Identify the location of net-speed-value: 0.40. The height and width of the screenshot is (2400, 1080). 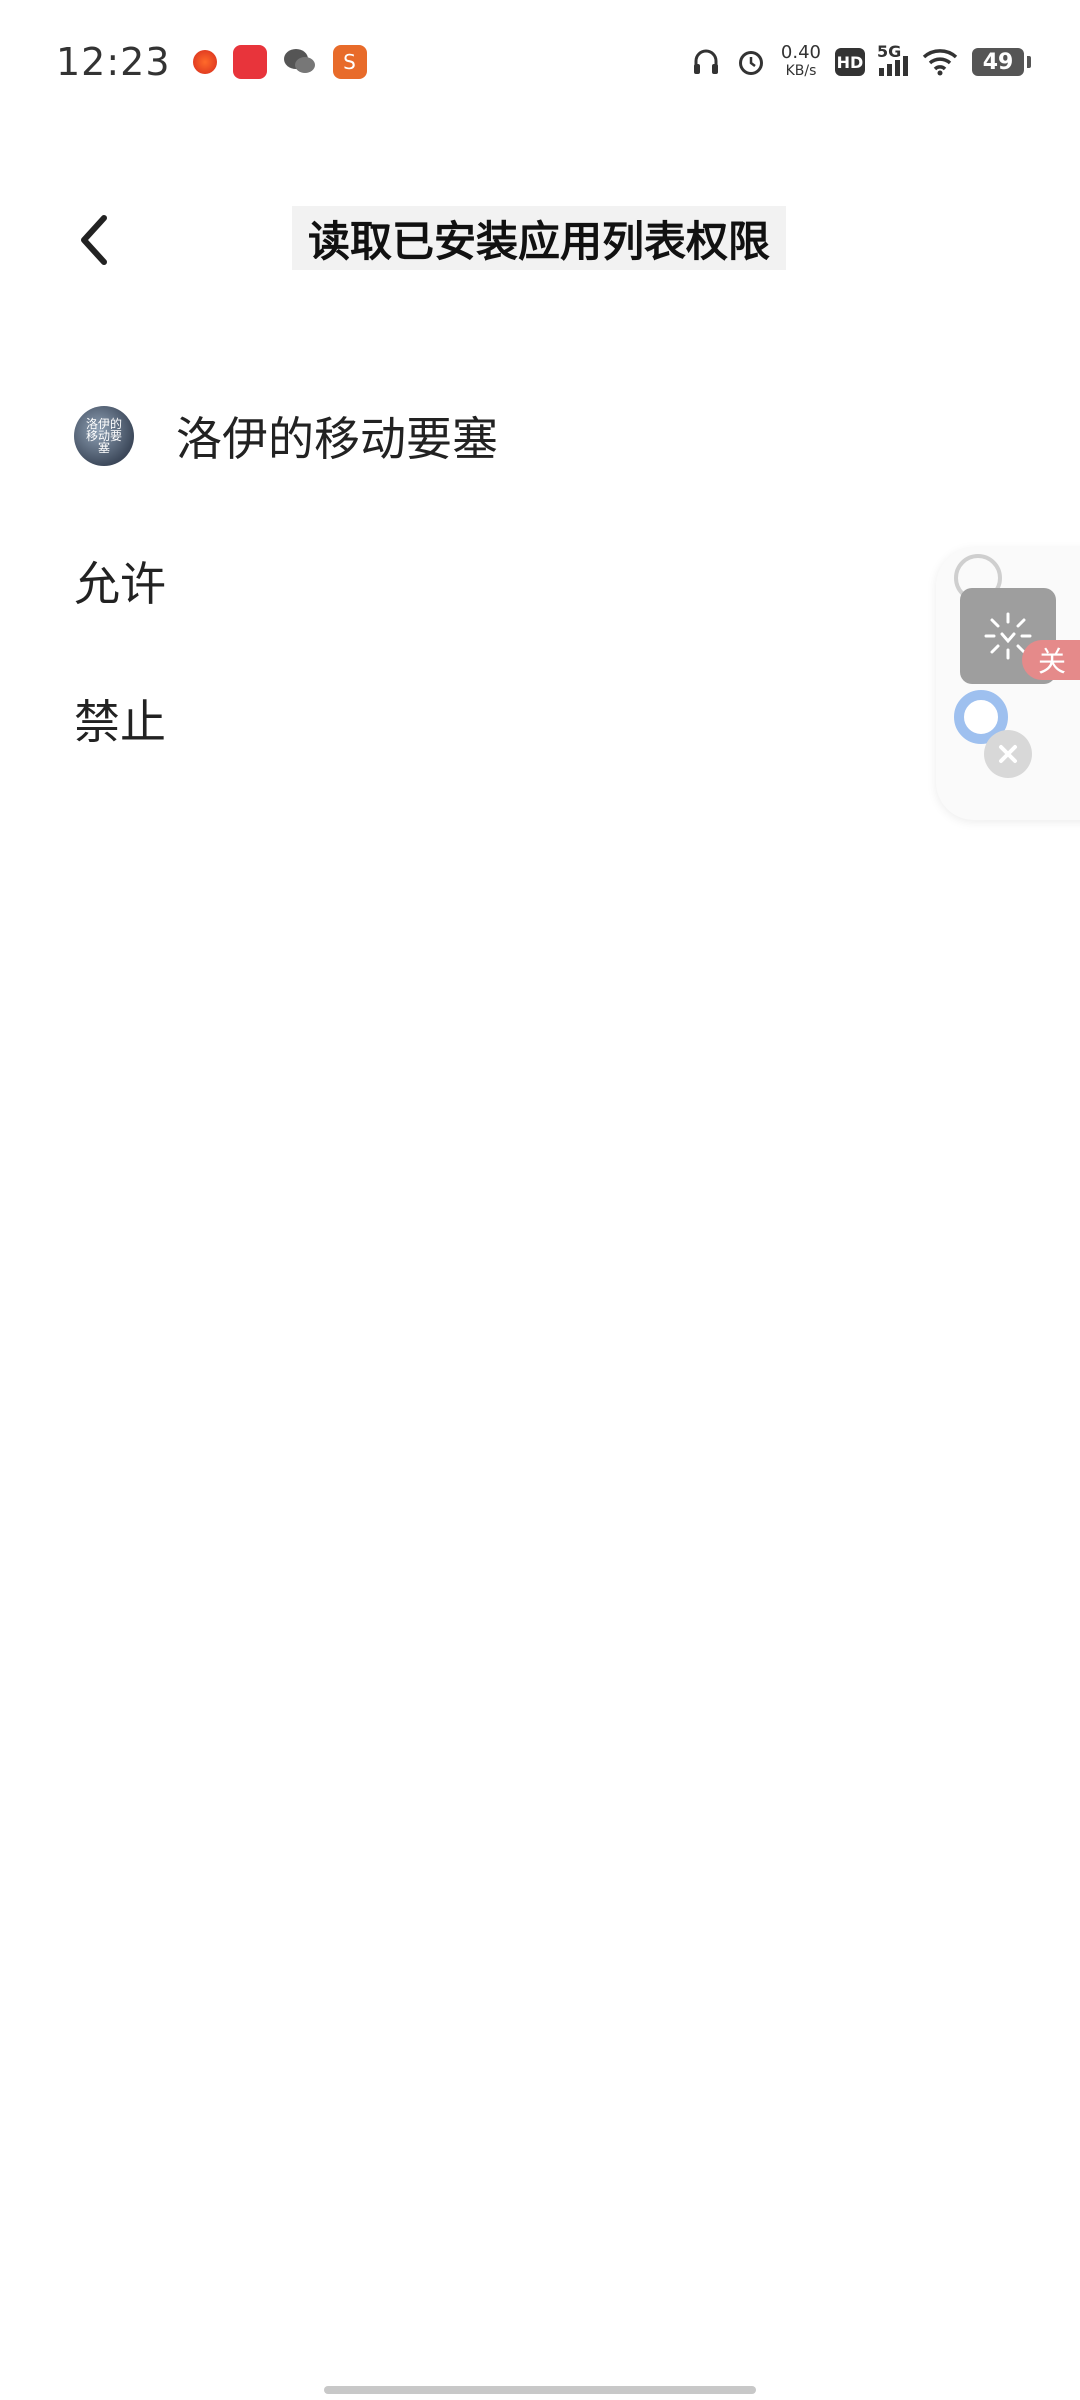
(800, 52).